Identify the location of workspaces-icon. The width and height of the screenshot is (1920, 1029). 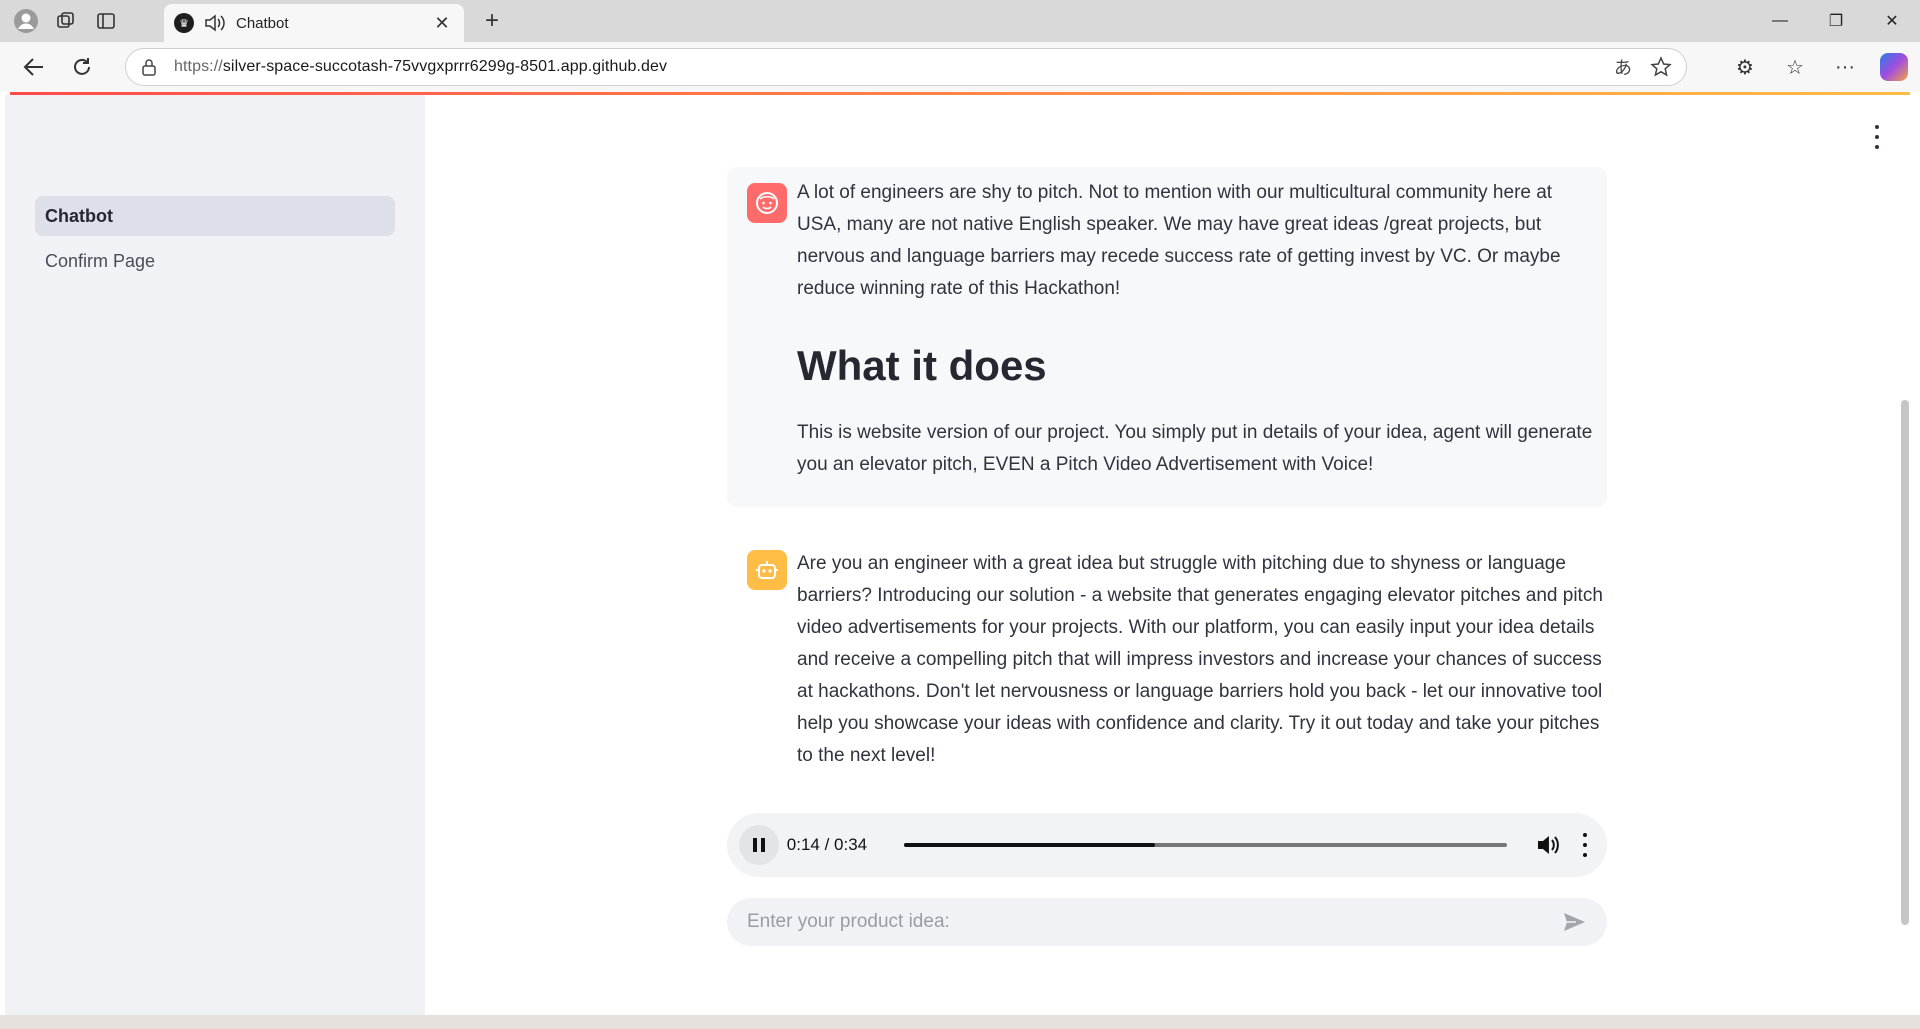
(66, 21).